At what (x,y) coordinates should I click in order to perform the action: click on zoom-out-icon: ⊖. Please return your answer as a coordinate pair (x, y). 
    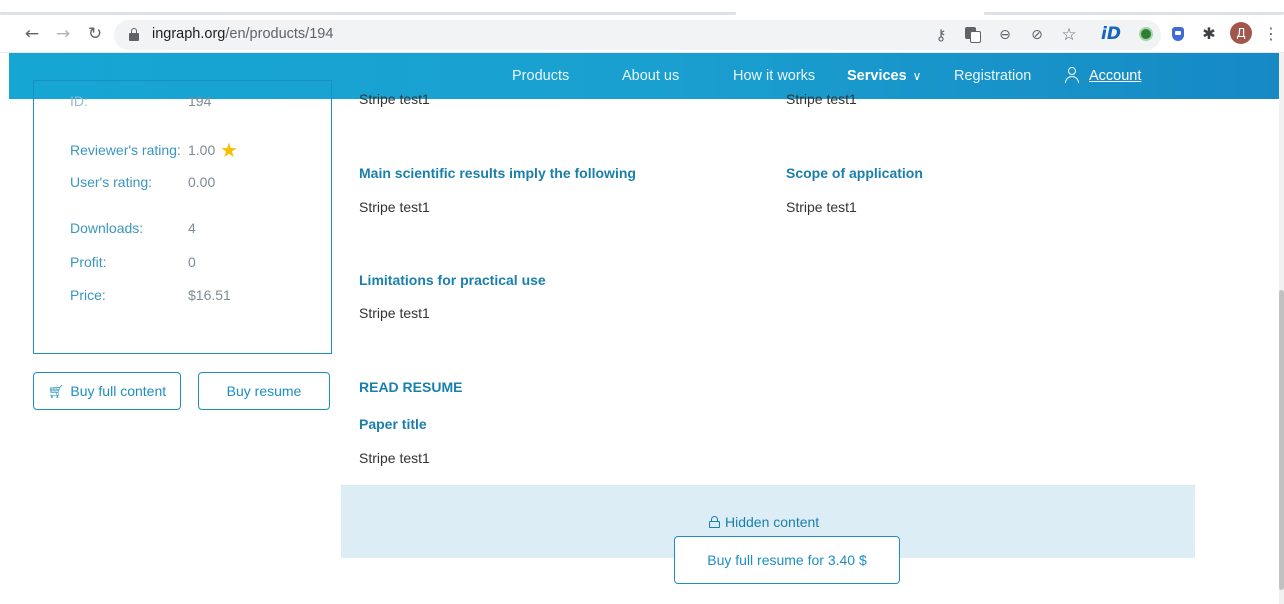
    Looking at the image, I should click on (1005, 35).